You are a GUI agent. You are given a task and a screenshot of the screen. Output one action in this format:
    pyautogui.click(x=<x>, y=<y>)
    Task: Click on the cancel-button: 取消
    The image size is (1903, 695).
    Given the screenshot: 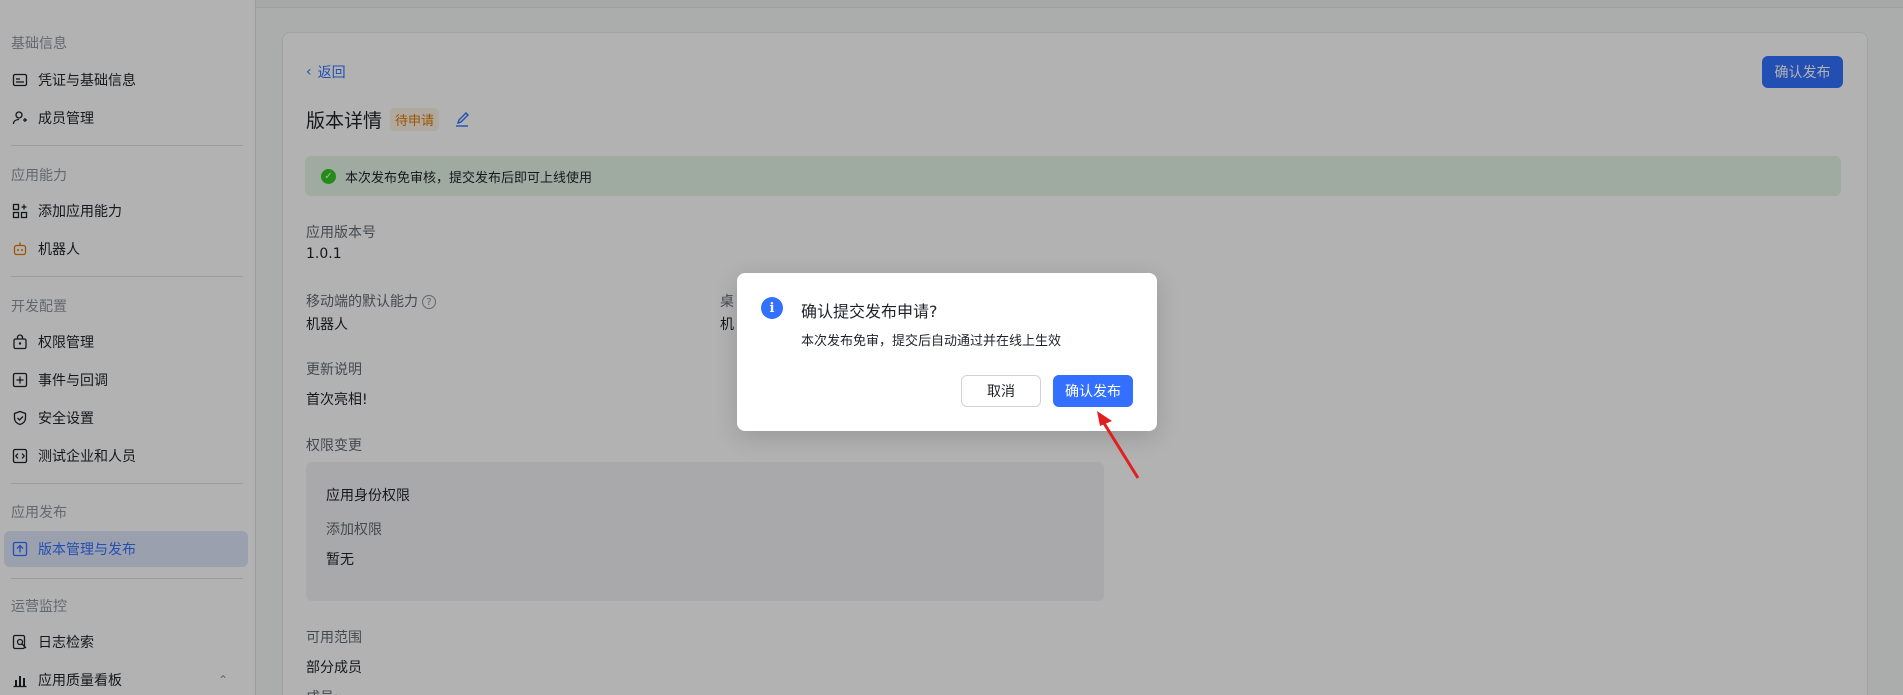 What is the action you would take?
    pyautogui.click(x=1001, y=391)
    